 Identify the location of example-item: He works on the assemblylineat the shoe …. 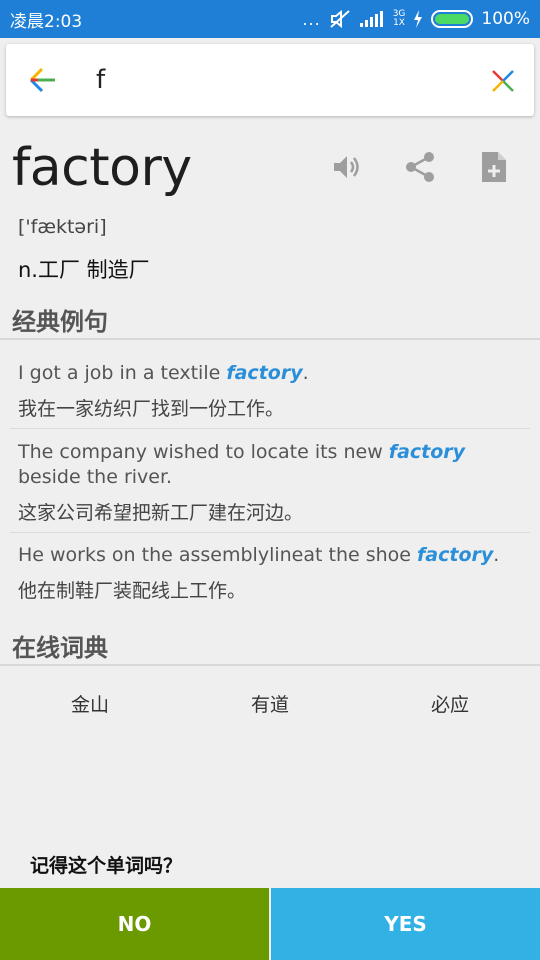
(270, 573).